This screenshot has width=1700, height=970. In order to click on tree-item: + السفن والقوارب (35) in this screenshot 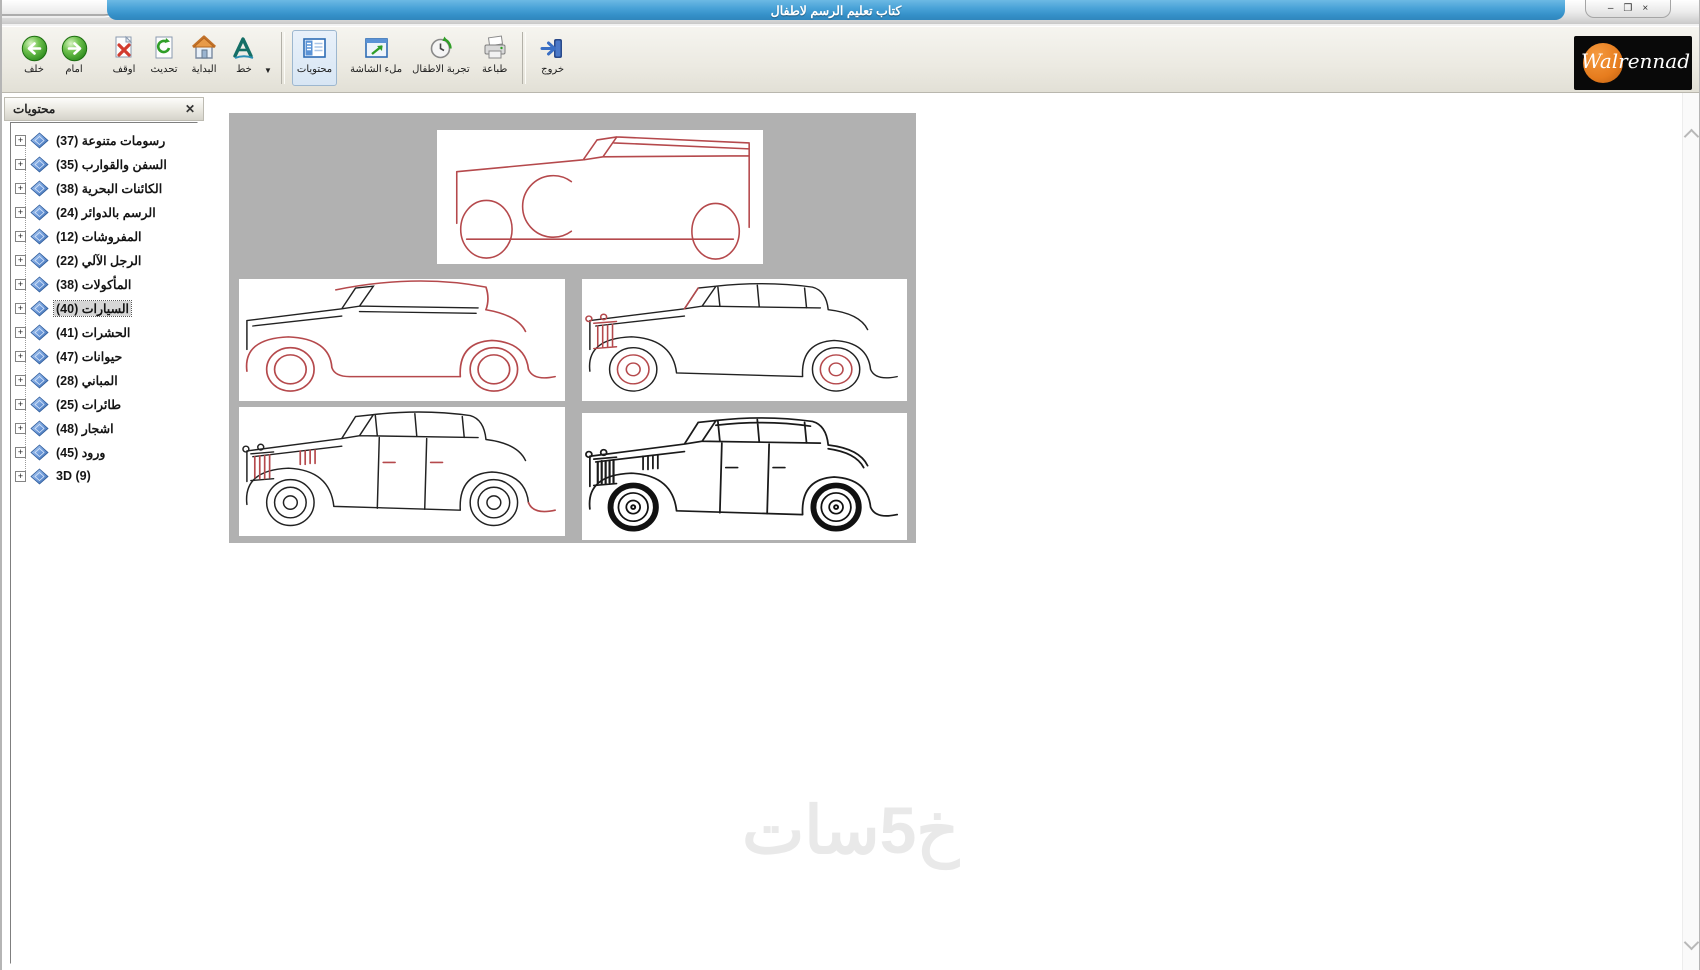, I will do `click(104, 164)`.